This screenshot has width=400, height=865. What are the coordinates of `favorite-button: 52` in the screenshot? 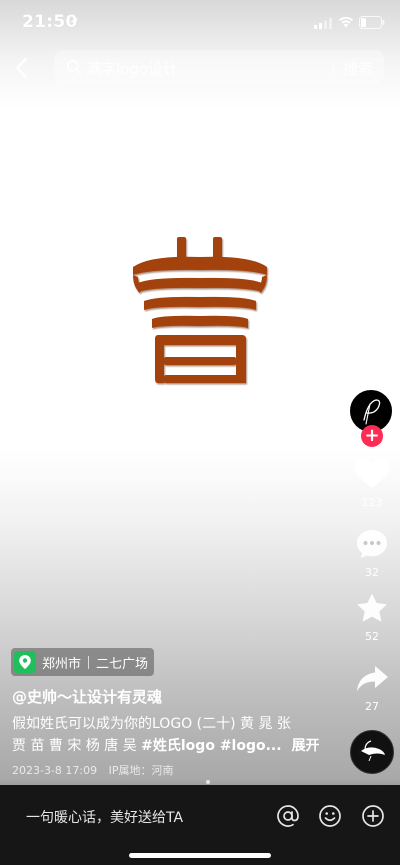 It's located at (372, 617).